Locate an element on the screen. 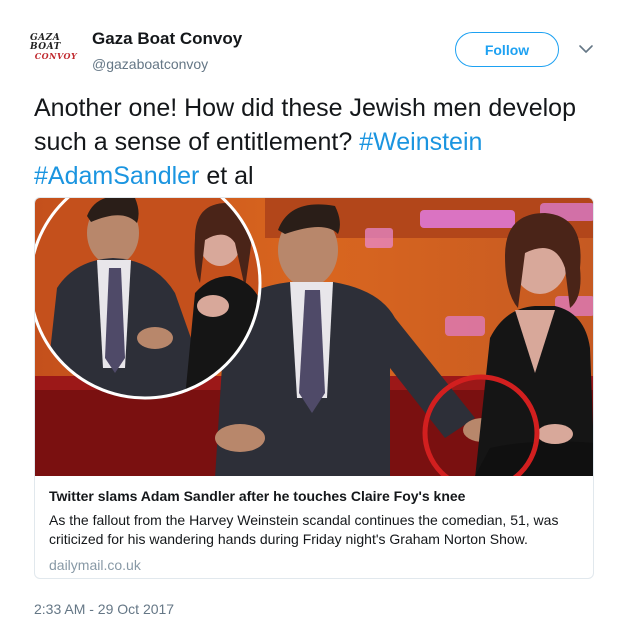  avatar-logo-line2: CONVOY is located at coordinates (56, 55).